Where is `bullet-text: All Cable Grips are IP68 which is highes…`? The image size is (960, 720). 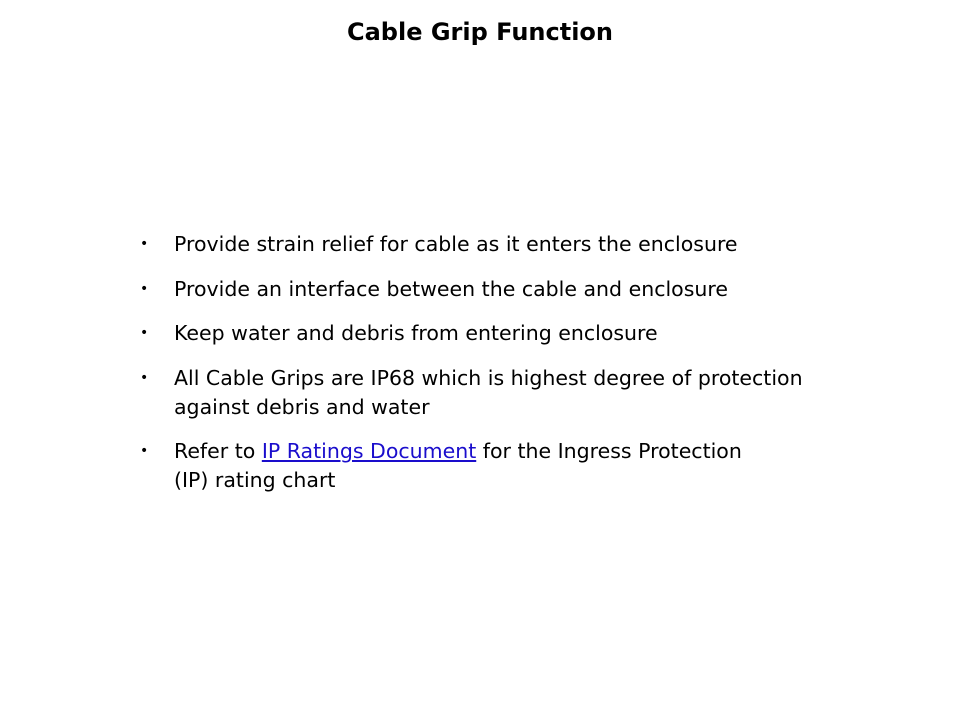
bullet-text: All Cable Grips are IP68 which is highes… is located at coordinates (488, 392).